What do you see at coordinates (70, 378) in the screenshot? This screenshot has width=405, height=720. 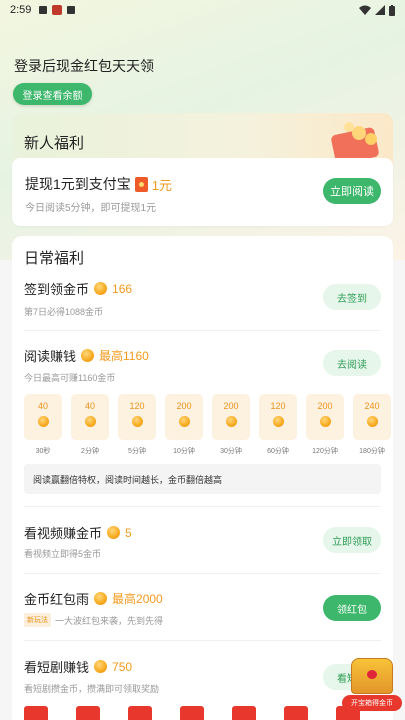 I see `reading-subtitle: 今日最高可赚1160金币` at bounding box center [70, 378].